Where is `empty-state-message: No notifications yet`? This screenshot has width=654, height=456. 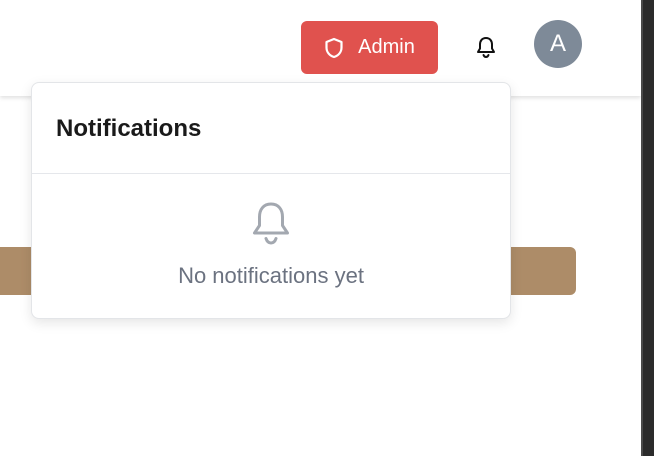 empty-state-message: No notifications yet is located at coordinates (271, 275).